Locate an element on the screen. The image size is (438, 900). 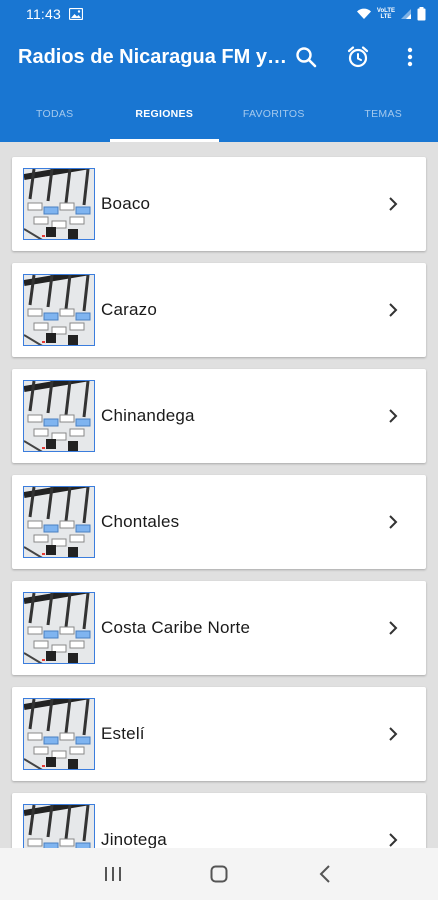
region-label: Carazo is located at coordinates (129, 309).